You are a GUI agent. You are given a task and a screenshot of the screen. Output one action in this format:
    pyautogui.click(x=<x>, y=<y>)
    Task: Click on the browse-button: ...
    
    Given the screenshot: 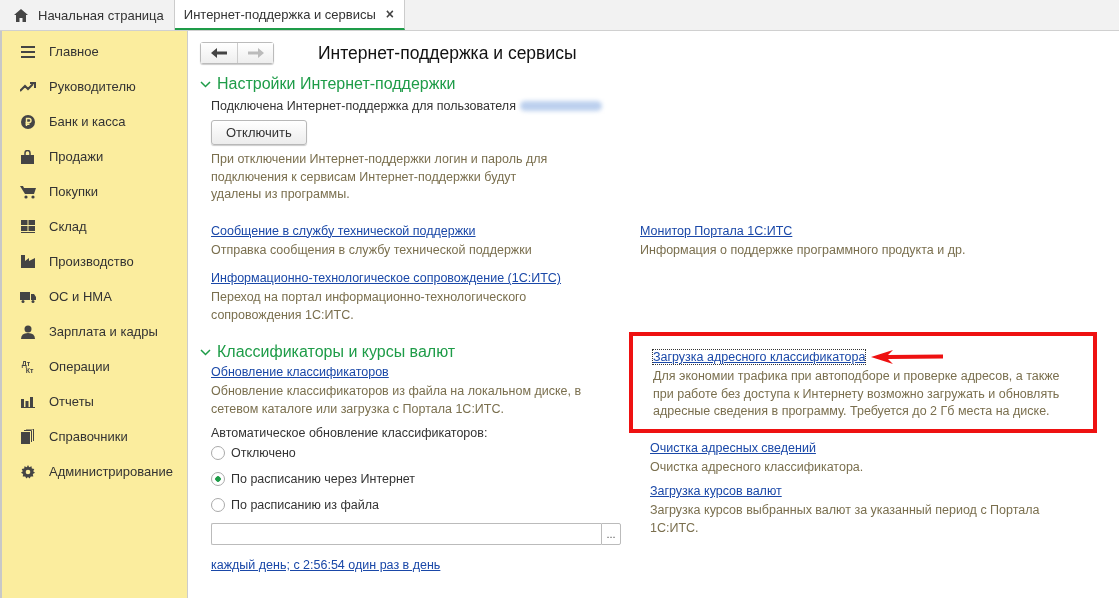 What is the action you would take?
    pyautogui.click(x=611, y=534)
    